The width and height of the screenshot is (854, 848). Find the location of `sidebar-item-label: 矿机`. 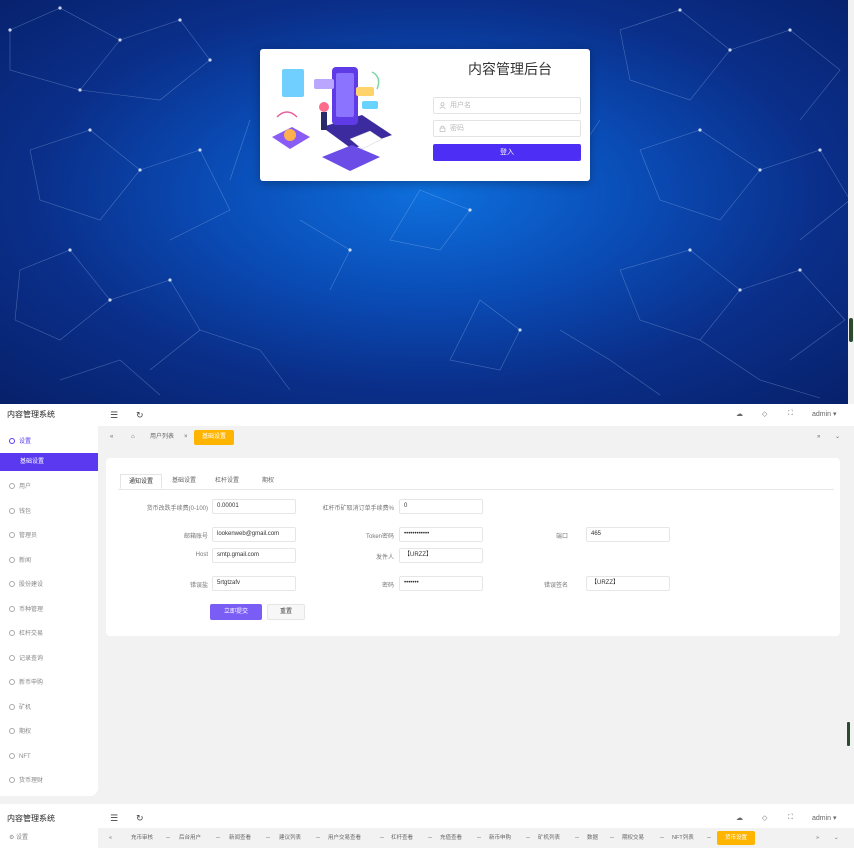

sidebar-item-label: 矿机 is located at coordinates (25, 708).